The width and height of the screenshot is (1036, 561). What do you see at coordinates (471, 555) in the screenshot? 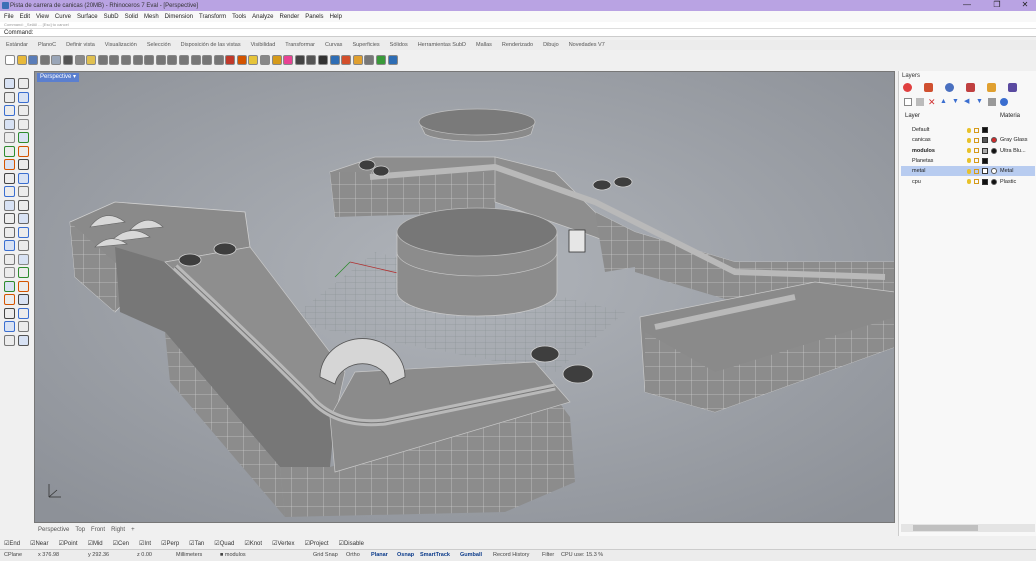
I see `gumball-toggle: Gumball` at bounding box center [471, 555].